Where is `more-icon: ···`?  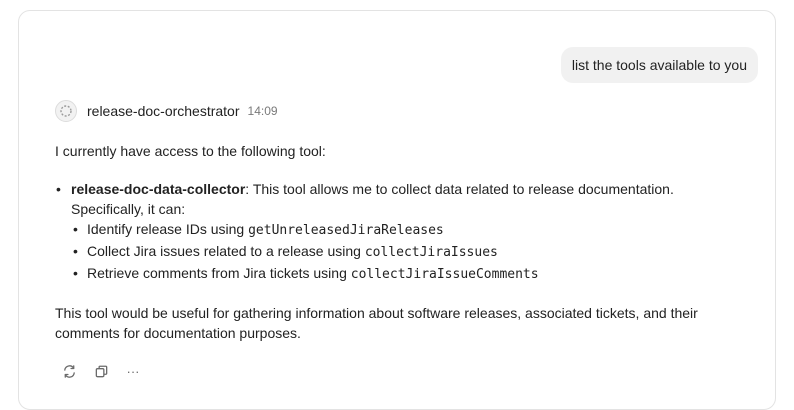
more-icon: ··· is located at coordinates (133, 371).